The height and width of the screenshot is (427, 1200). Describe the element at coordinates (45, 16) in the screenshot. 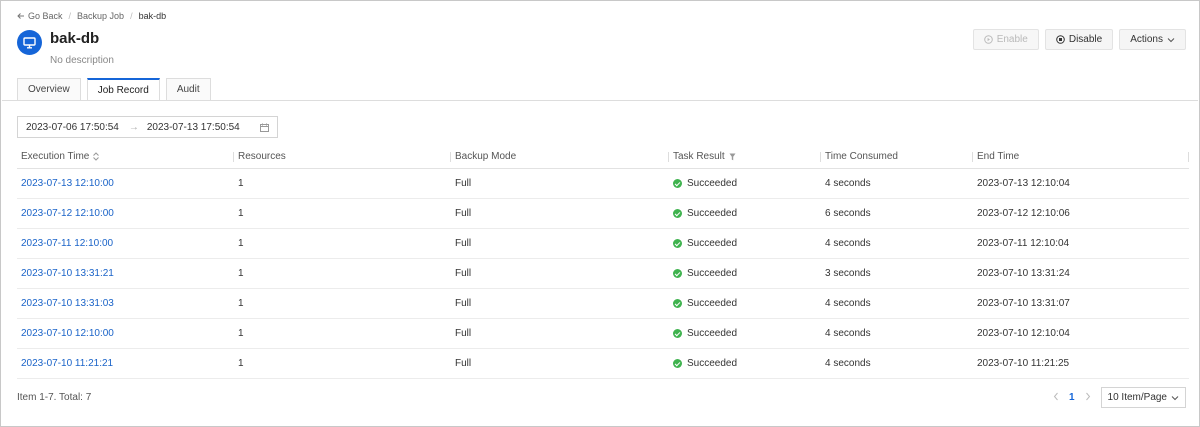

I see `go-back-label: Go Back` at that location.